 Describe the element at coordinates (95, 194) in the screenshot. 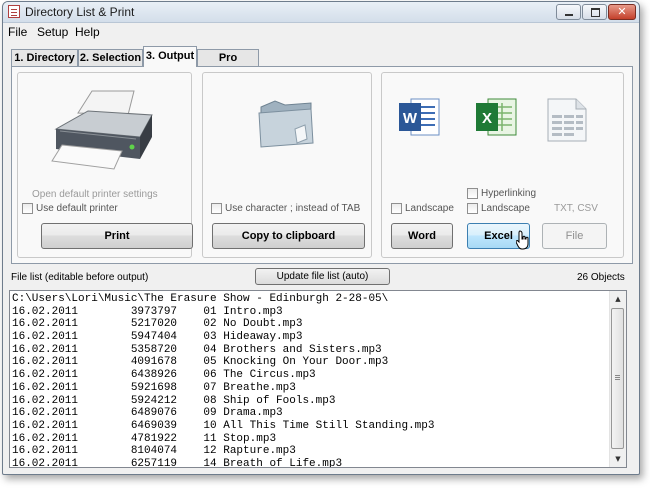

I see `open-printer-settings-link: Open default printer settings` at that location.